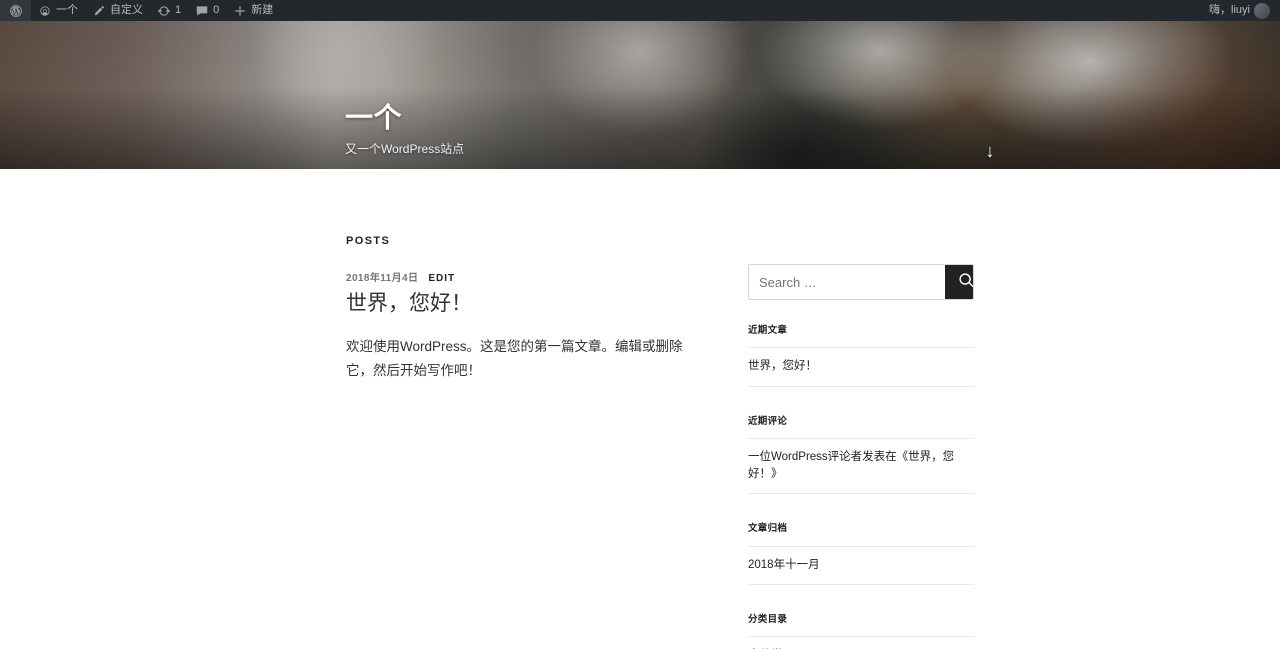 This screenshot has height=649, width=1280. Describe the element at coordinates (202, 11) in the screenshot. I see `comment-bubble-icon` at that location.